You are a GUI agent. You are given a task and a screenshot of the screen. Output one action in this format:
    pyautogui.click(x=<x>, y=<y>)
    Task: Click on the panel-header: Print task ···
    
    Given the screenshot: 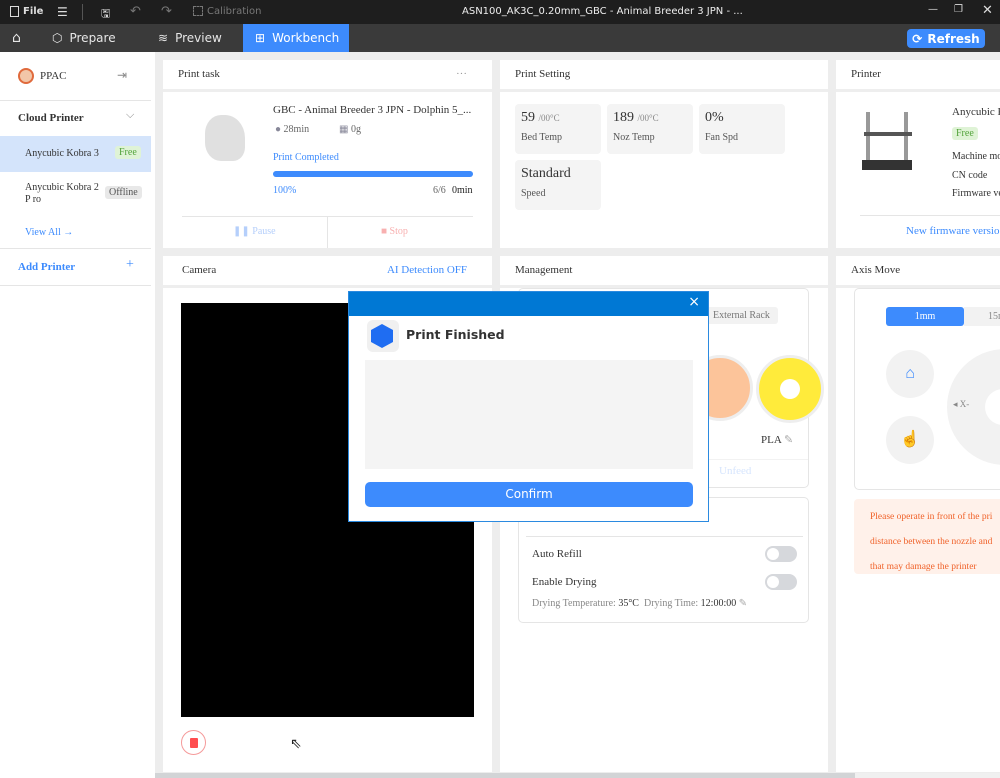 What is the action you would take?
    pyautogui.click(x=327, y=76)
    